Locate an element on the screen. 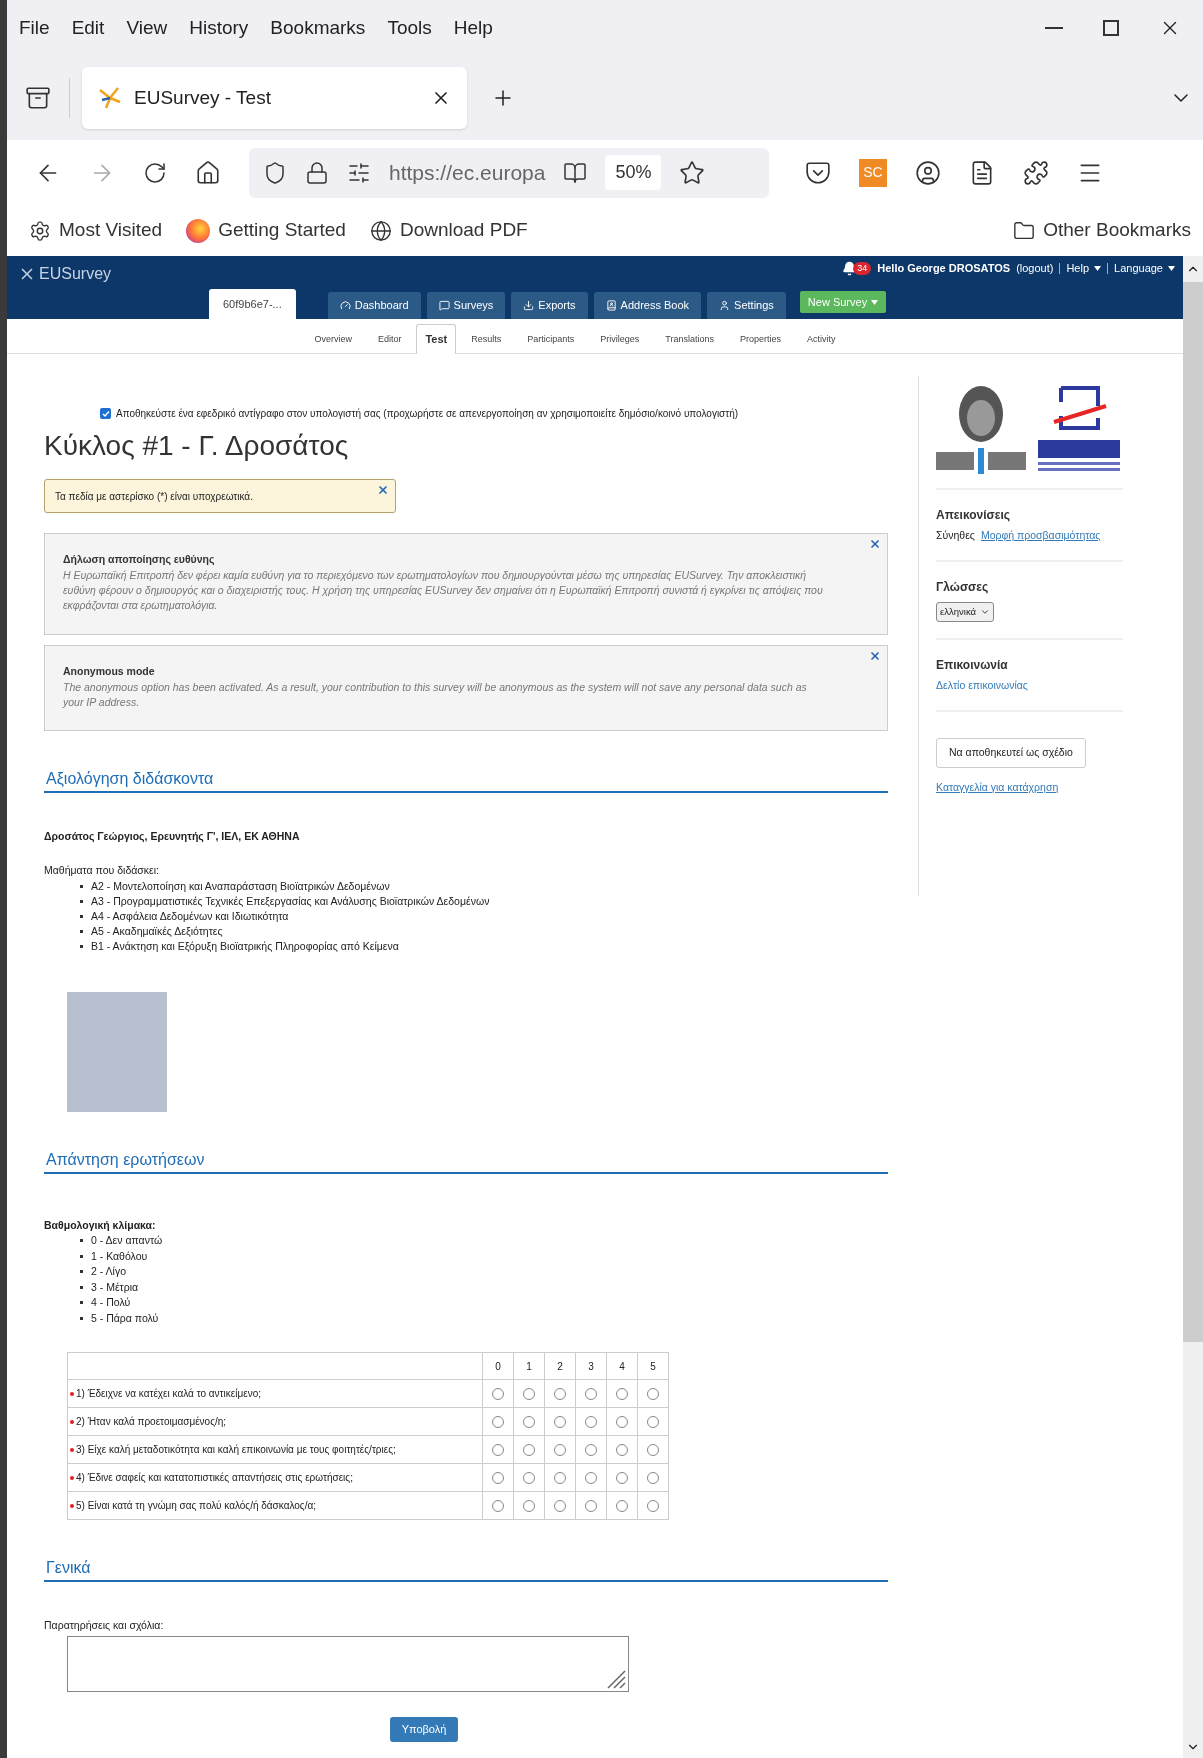 The image size is (1203, 1758). folder-icon is located at coordinates (1024, 230).